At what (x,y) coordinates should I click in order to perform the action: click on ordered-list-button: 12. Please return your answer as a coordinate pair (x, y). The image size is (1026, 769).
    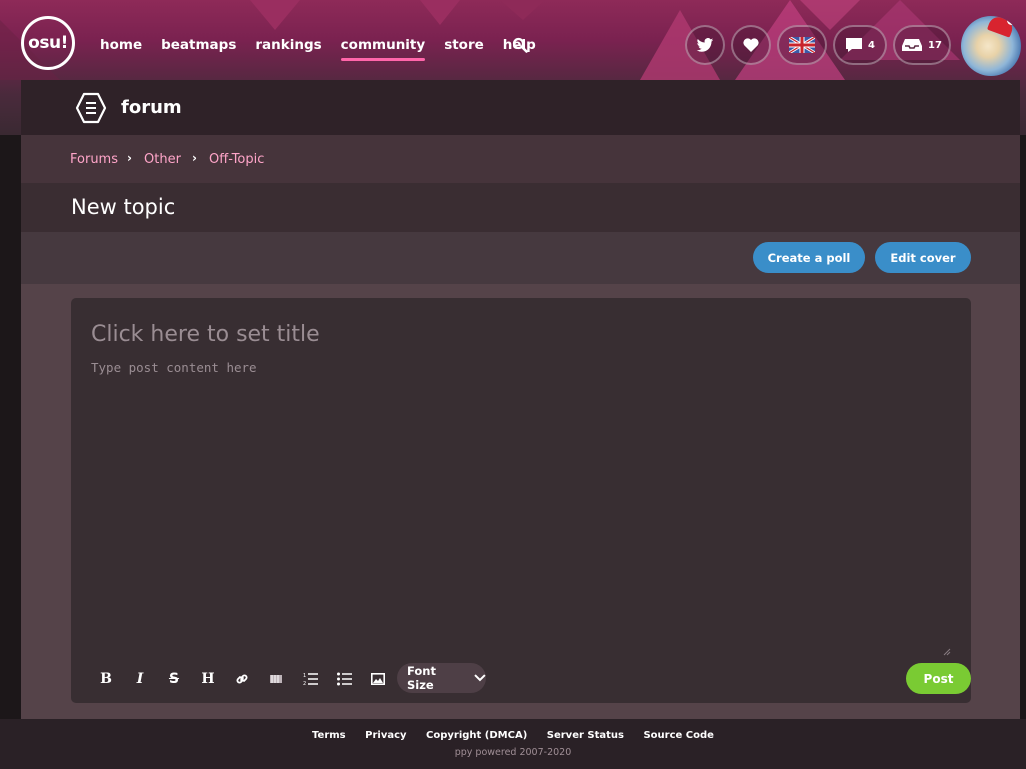
    Looking at the image, I should click on (310, 679).